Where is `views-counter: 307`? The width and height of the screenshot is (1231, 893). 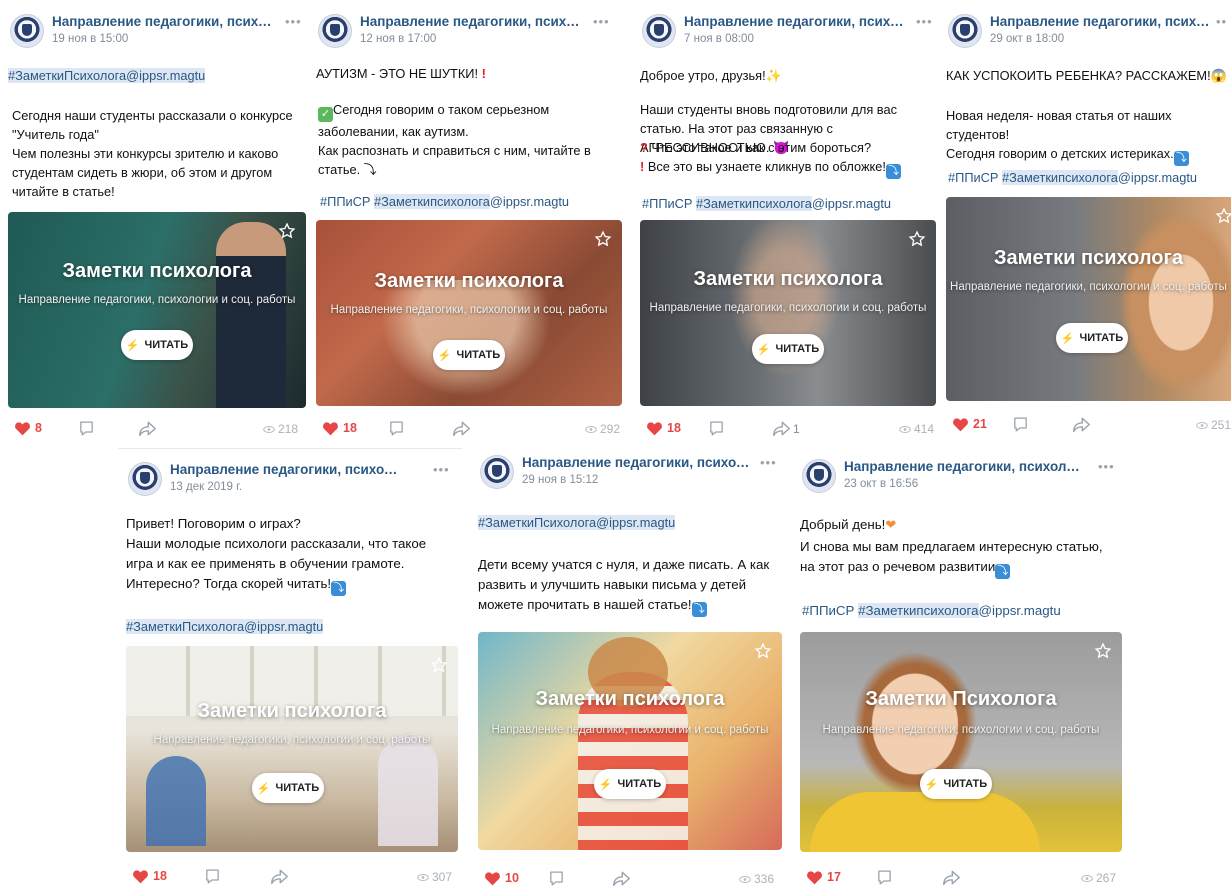 views-counter: 307 is located at coordinates (434, 877).